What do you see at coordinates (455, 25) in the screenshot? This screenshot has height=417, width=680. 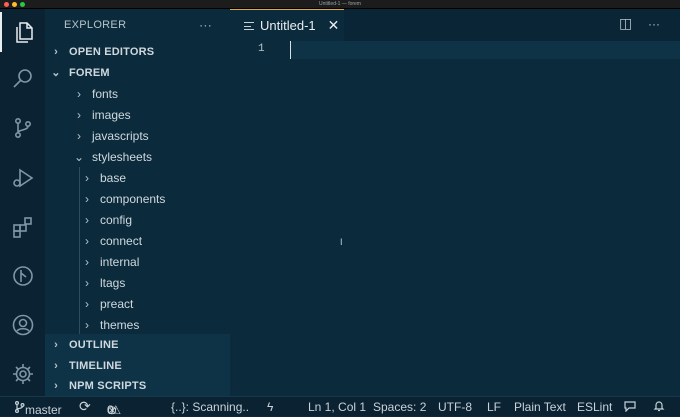 I see `tab-bar: Untitled-1 ✕ ◫ ···` at bounding box center [455, 25].